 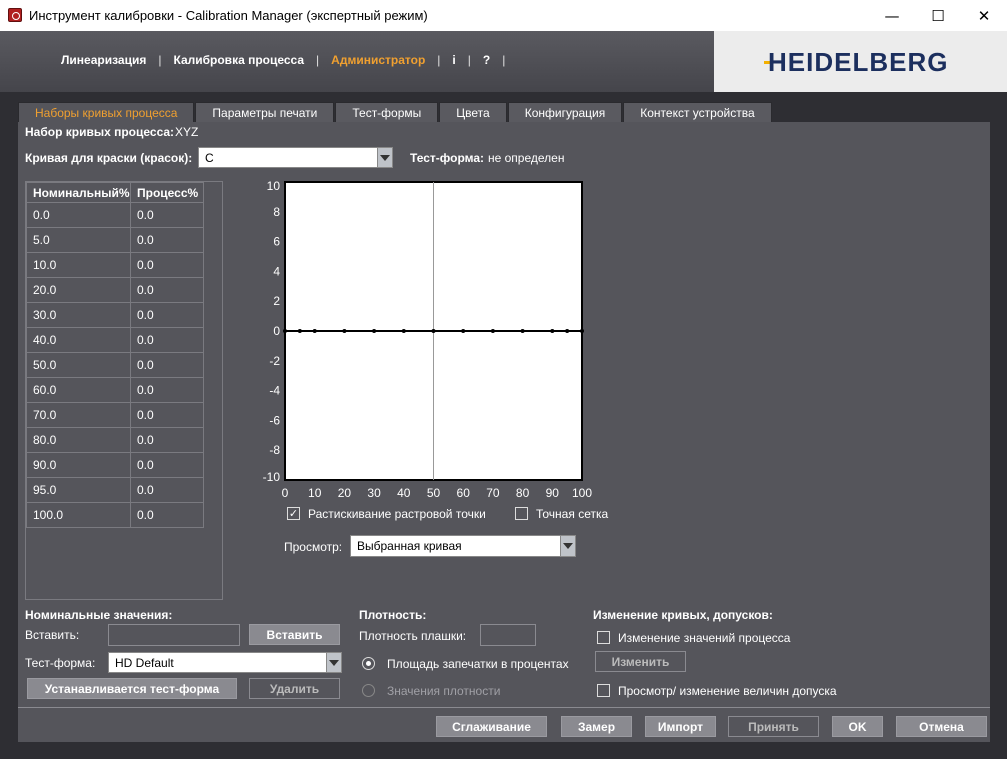 What do you see at coordinates (504, 707) in the screenshot?
I see `footer-divider` at bounding box center [504, 707].